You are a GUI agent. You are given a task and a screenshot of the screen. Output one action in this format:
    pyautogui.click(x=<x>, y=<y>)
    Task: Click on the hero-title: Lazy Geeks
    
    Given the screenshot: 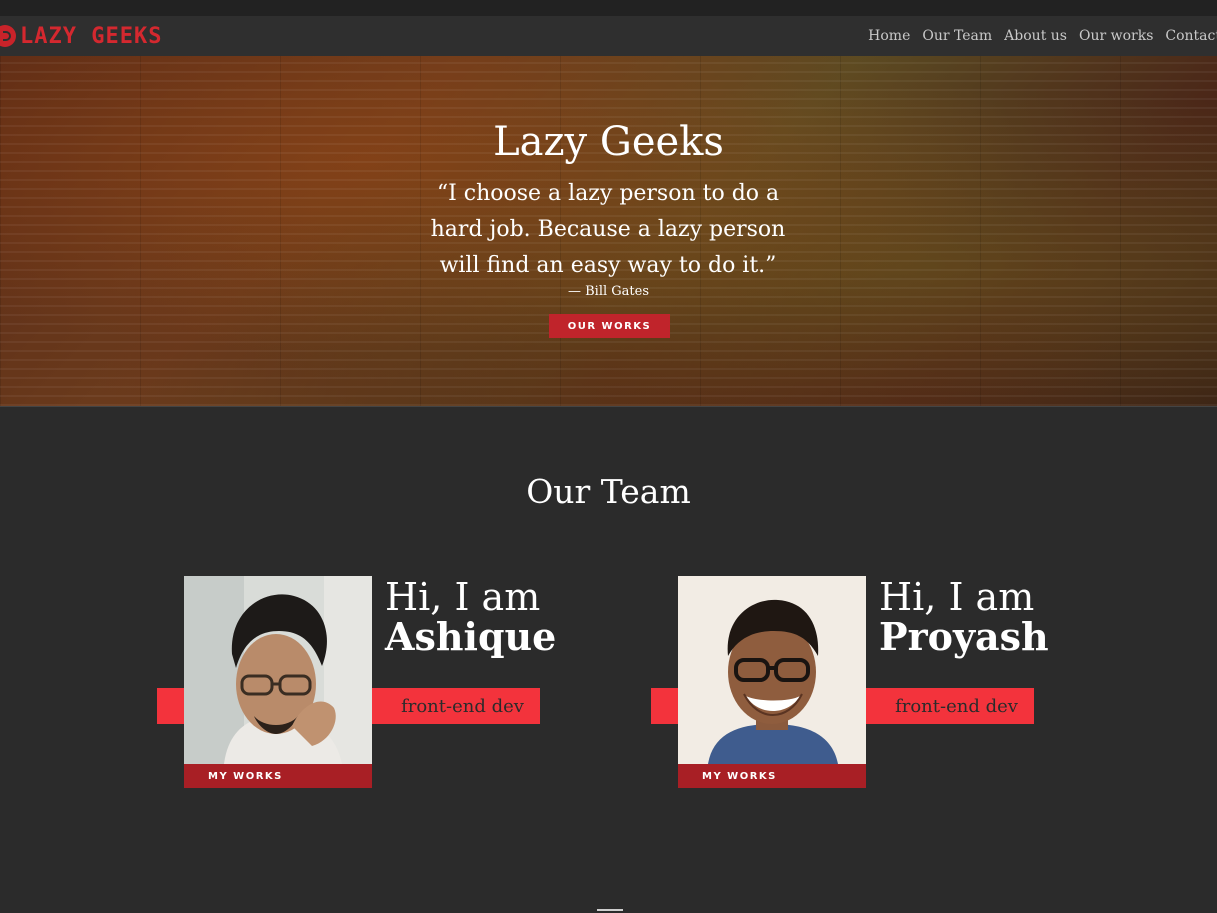 What is the action you would take?
    pyautogui.click(x=608, y=142)
    